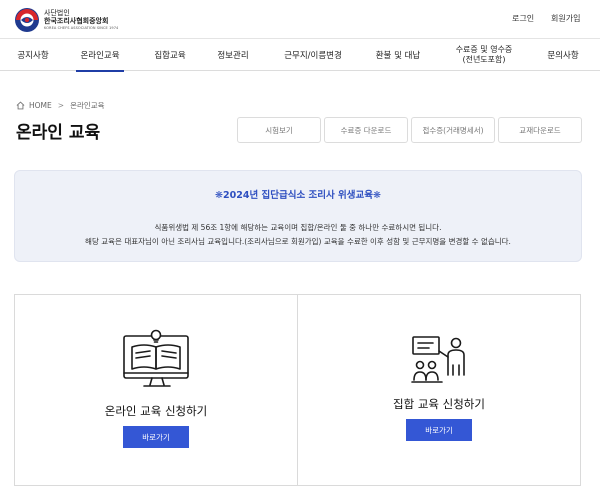 This screenshot has width=600, height=492. Describe the element at coordinates (523, 18) in the screenshot. I see `login-link: 로그인` at that location.